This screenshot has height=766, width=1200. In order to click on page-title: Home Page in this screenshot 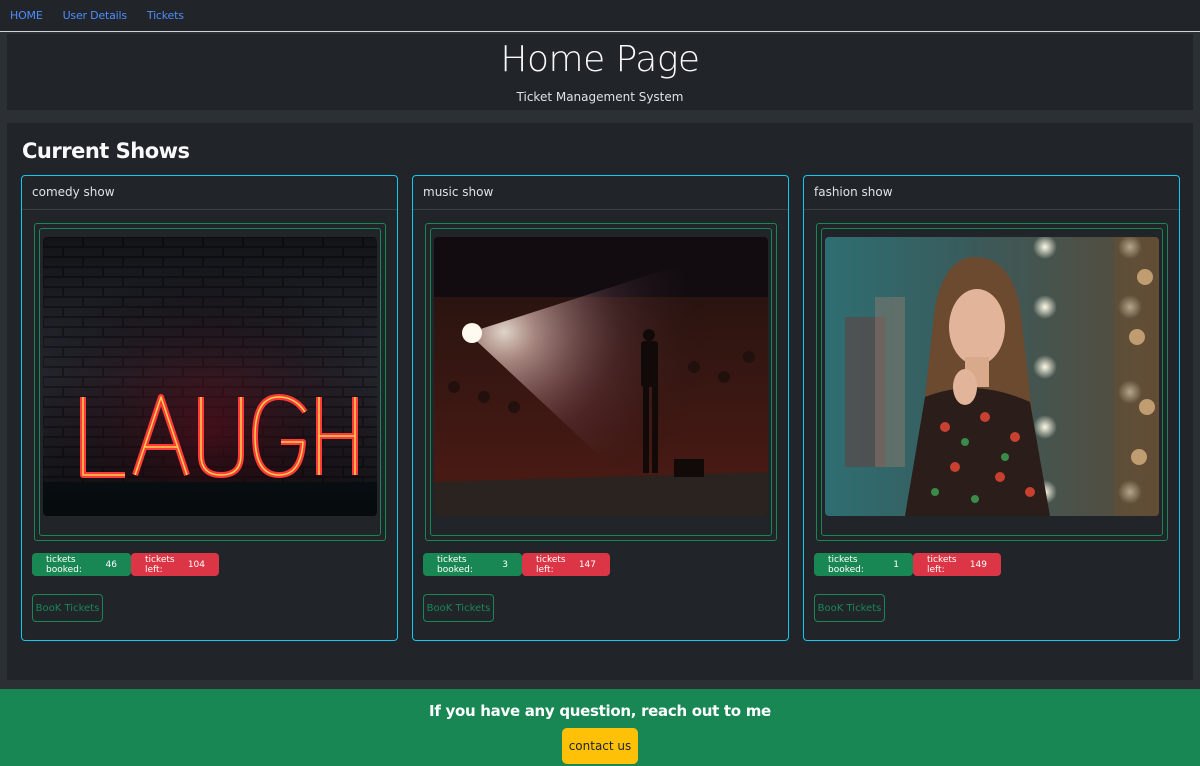, I will do `click(600, 59)`.